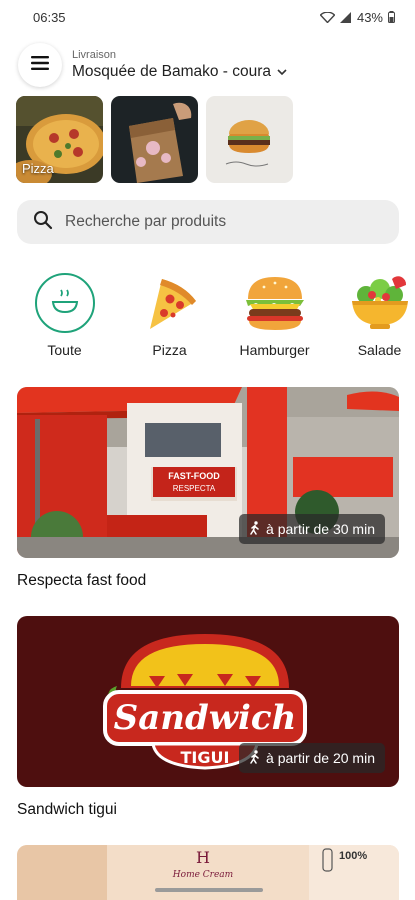 The height and width of the screenshot is (900, 415). What do you see at coordinates (379, 350) in the screenshot?
I see `category-label: Salade` at bounding box center [379, 350].